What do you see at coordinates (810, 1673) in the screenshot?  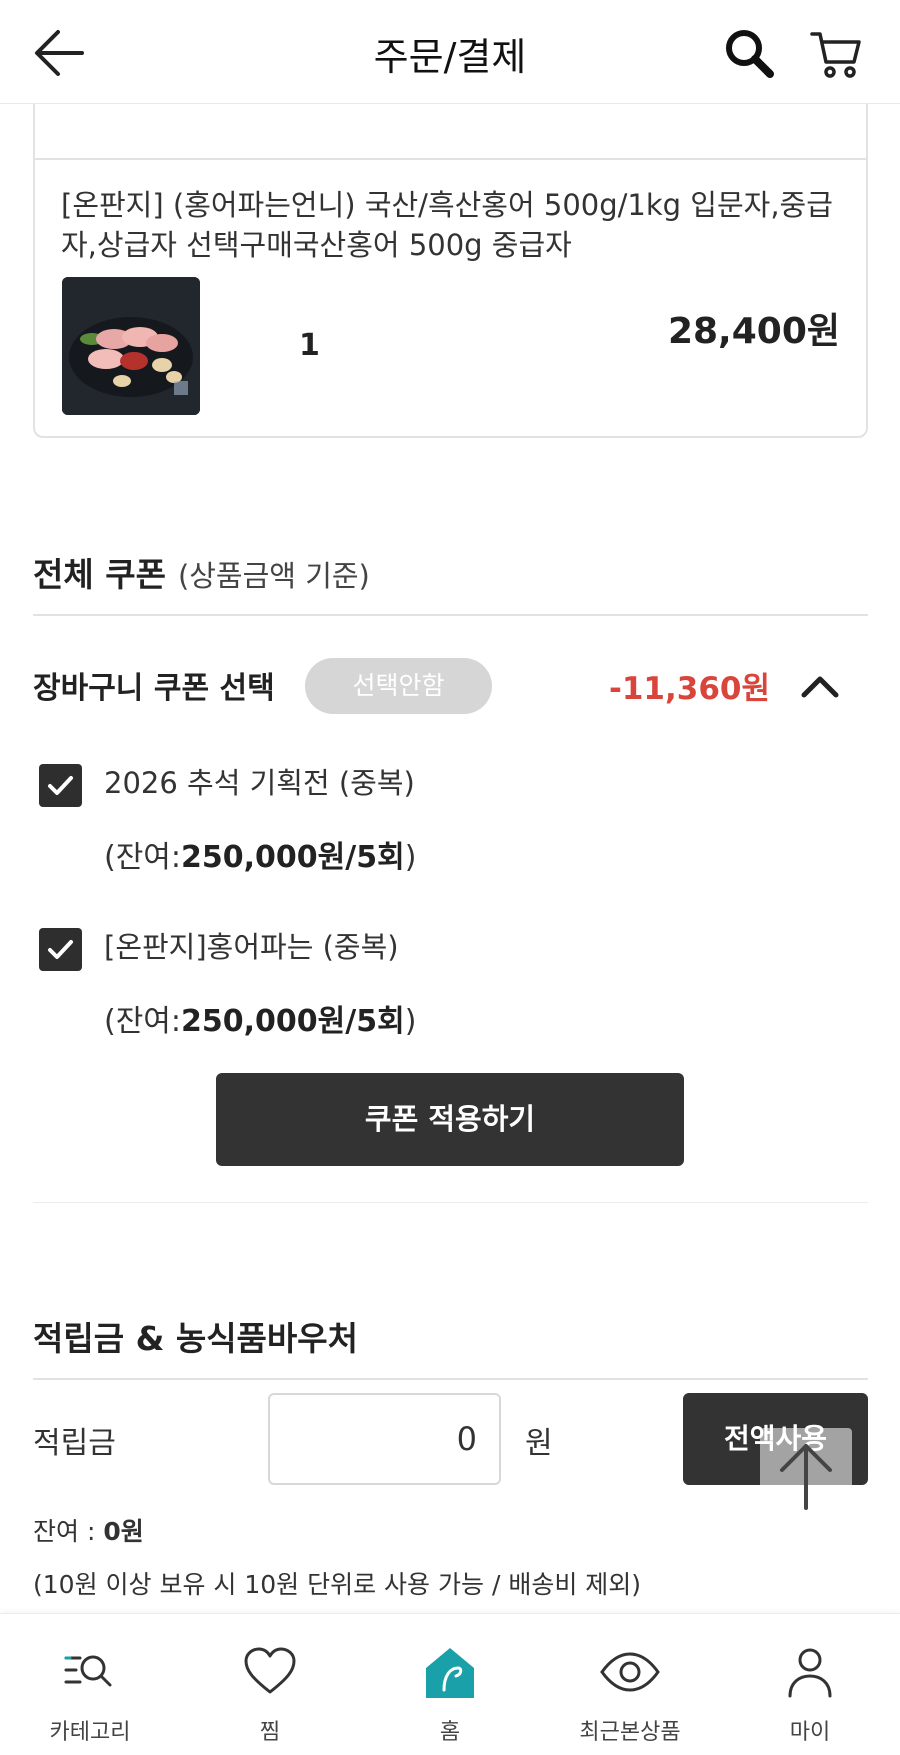 I see `person-icon` at bounding box center [810, 1673].